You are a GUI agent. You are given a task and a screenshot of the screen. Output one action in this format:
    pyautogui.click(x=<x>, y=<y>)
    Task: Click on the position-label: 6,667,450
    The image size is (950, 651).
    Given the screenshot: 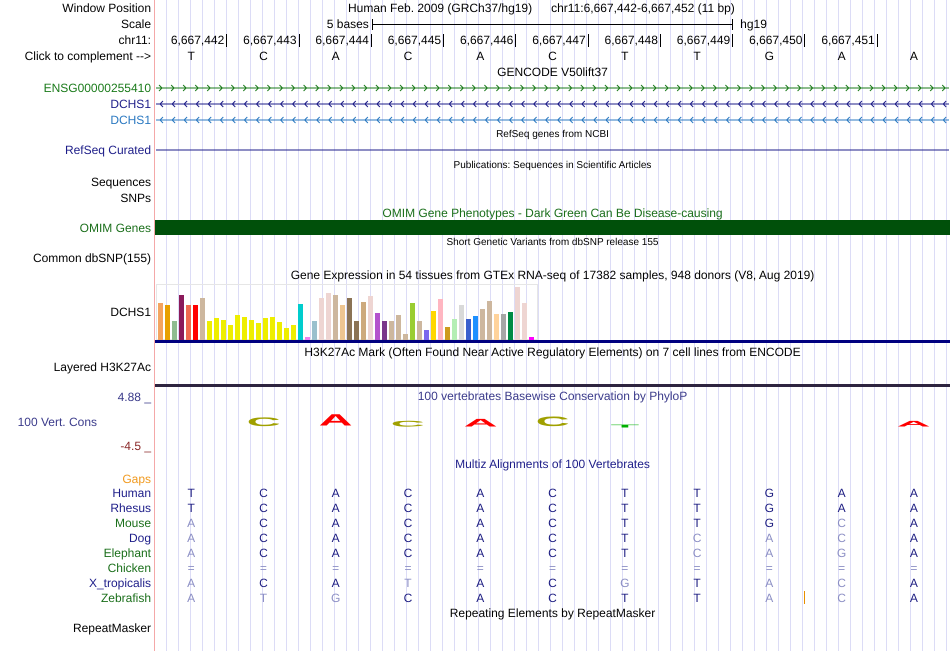 What is the action you would take?
    pyautogui.click(x=777, y=40)
    